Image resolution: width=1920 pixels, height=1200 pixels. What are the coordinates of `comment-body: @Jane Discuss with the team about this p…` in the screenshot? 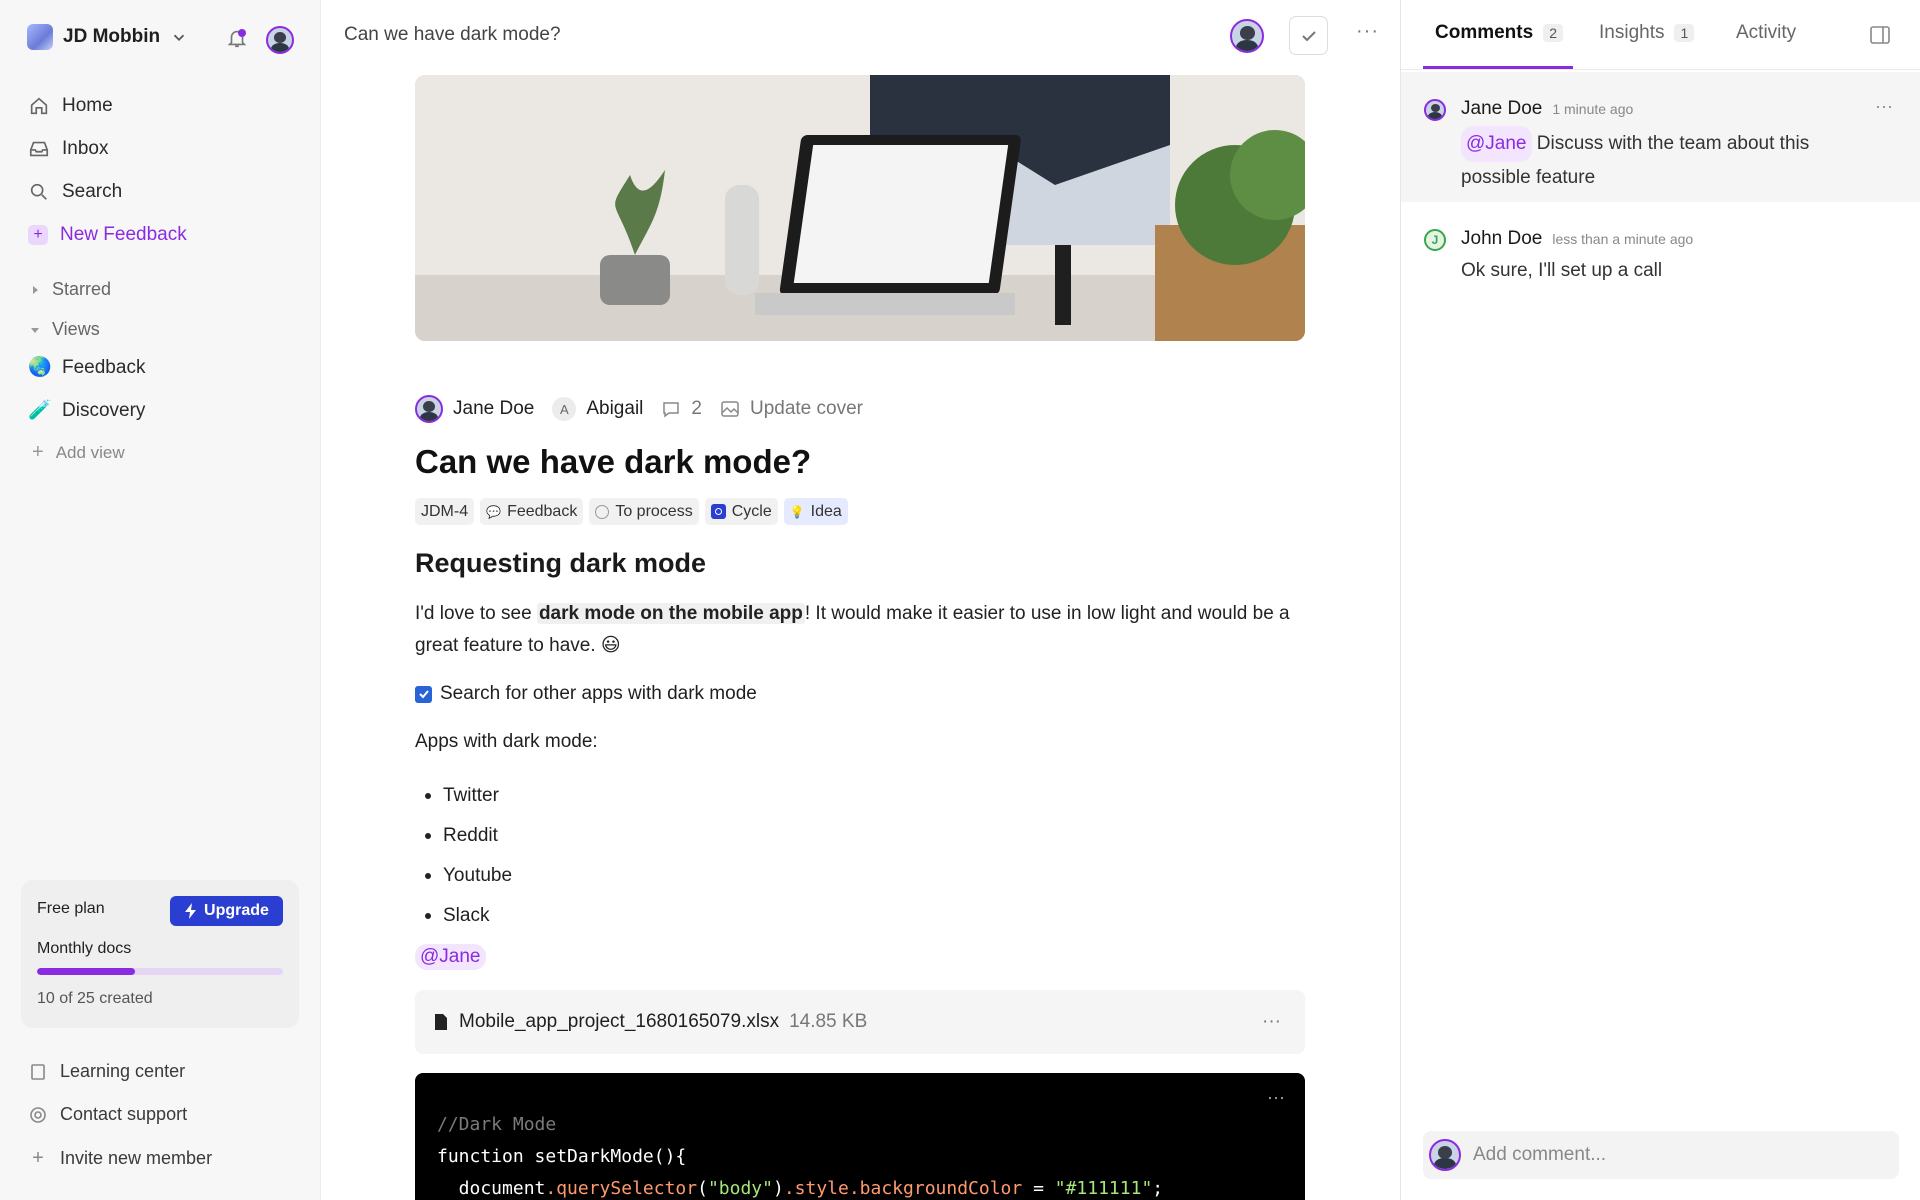 It's located at (1671, 160).